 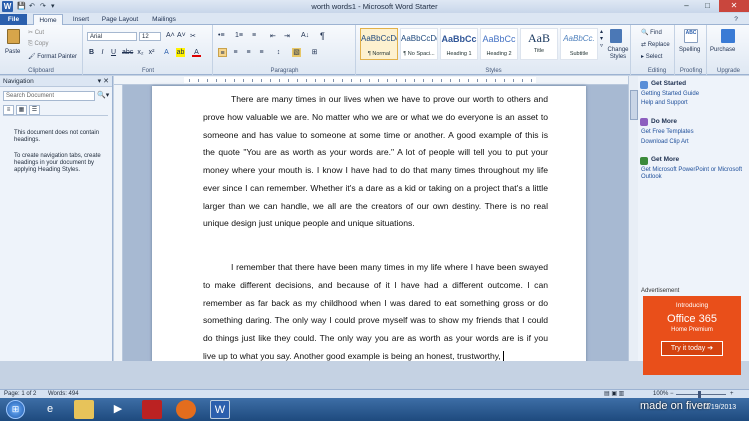 What do you see at coordinates (20, 394) in the screenshot?
I see `page-count: Page: 1 of 2` at bounding box center [20, 394].